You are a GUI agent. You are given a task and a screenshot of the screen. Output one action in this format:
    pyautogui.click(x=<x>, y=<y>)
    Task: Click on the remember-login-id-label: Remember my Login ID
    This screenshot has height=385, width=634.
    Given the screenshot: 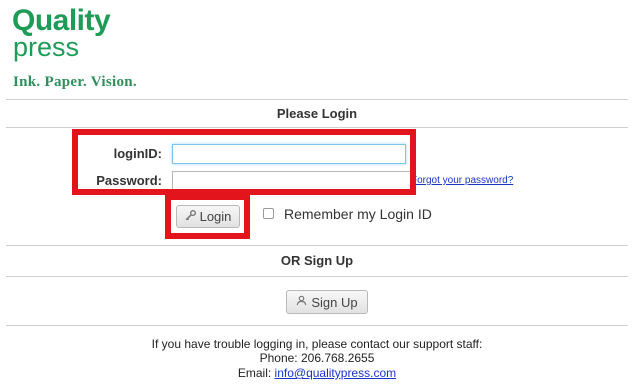 What is the action you would take?
    pyautogui.click(x=358, y=214)
    